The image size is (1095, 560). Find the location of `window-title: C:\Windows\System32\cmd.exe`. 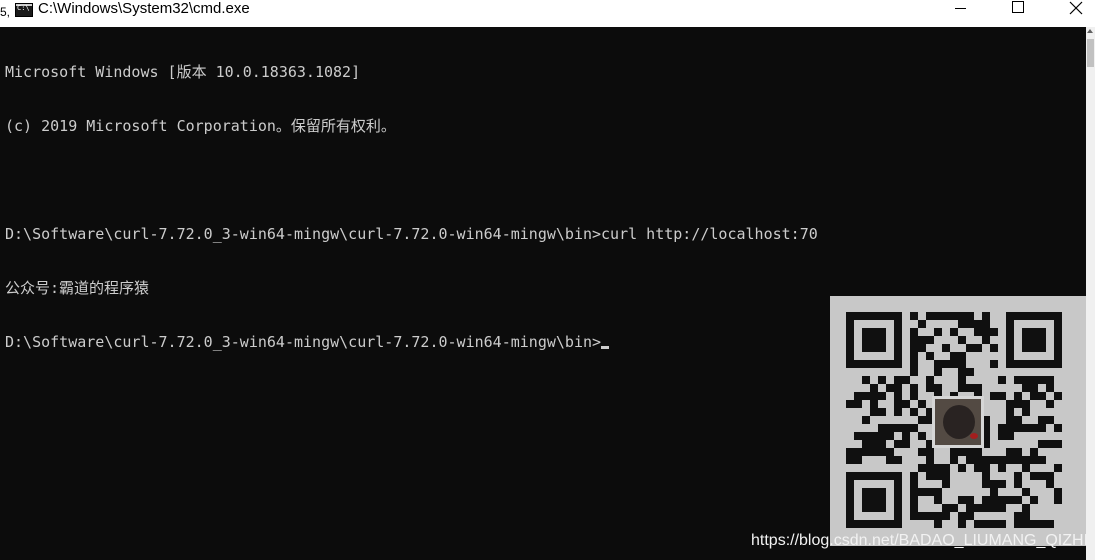

window-title: C:\Windows\System32\cmd.exe is located at coordinates (144, 8).